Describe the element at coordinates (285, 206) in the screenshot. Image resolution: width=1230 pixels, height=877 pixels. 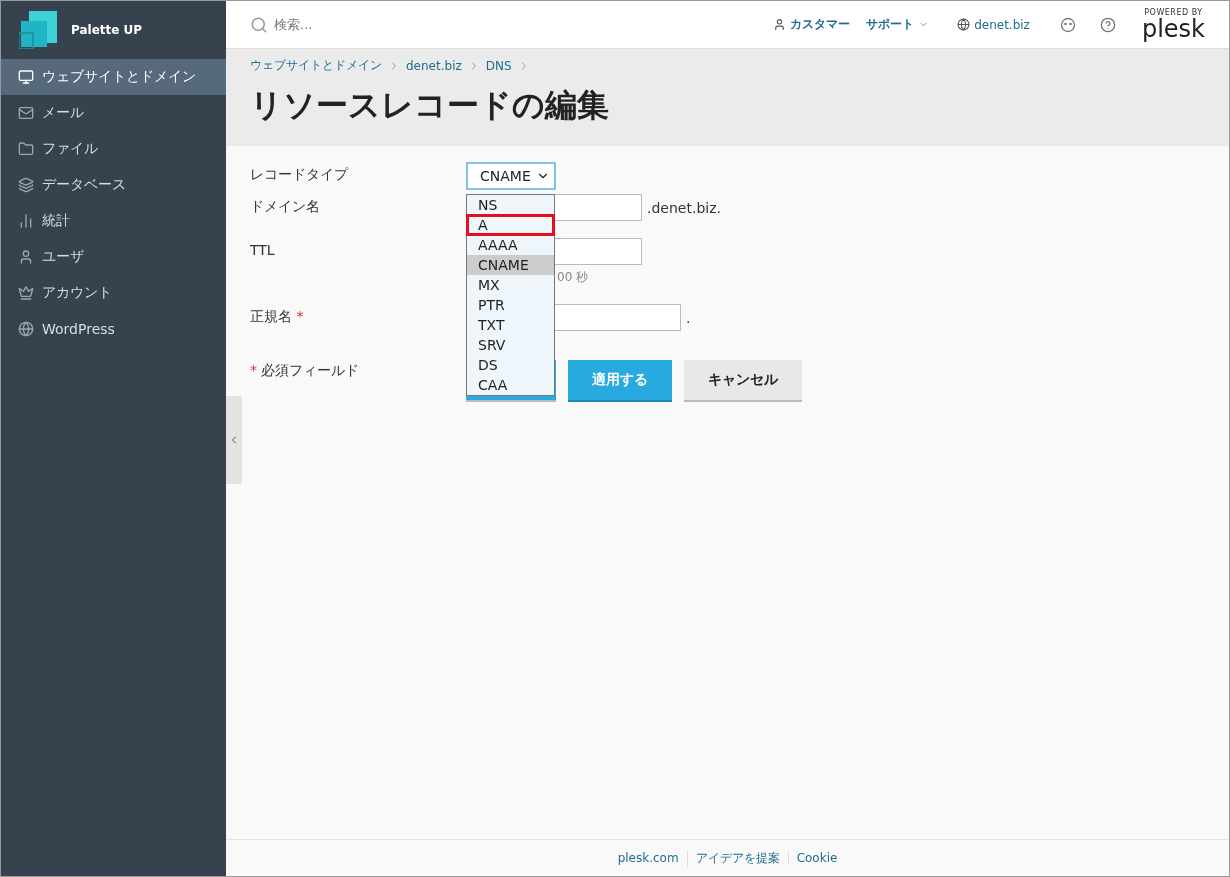
I see `field-label: ドメイン名` at that location.